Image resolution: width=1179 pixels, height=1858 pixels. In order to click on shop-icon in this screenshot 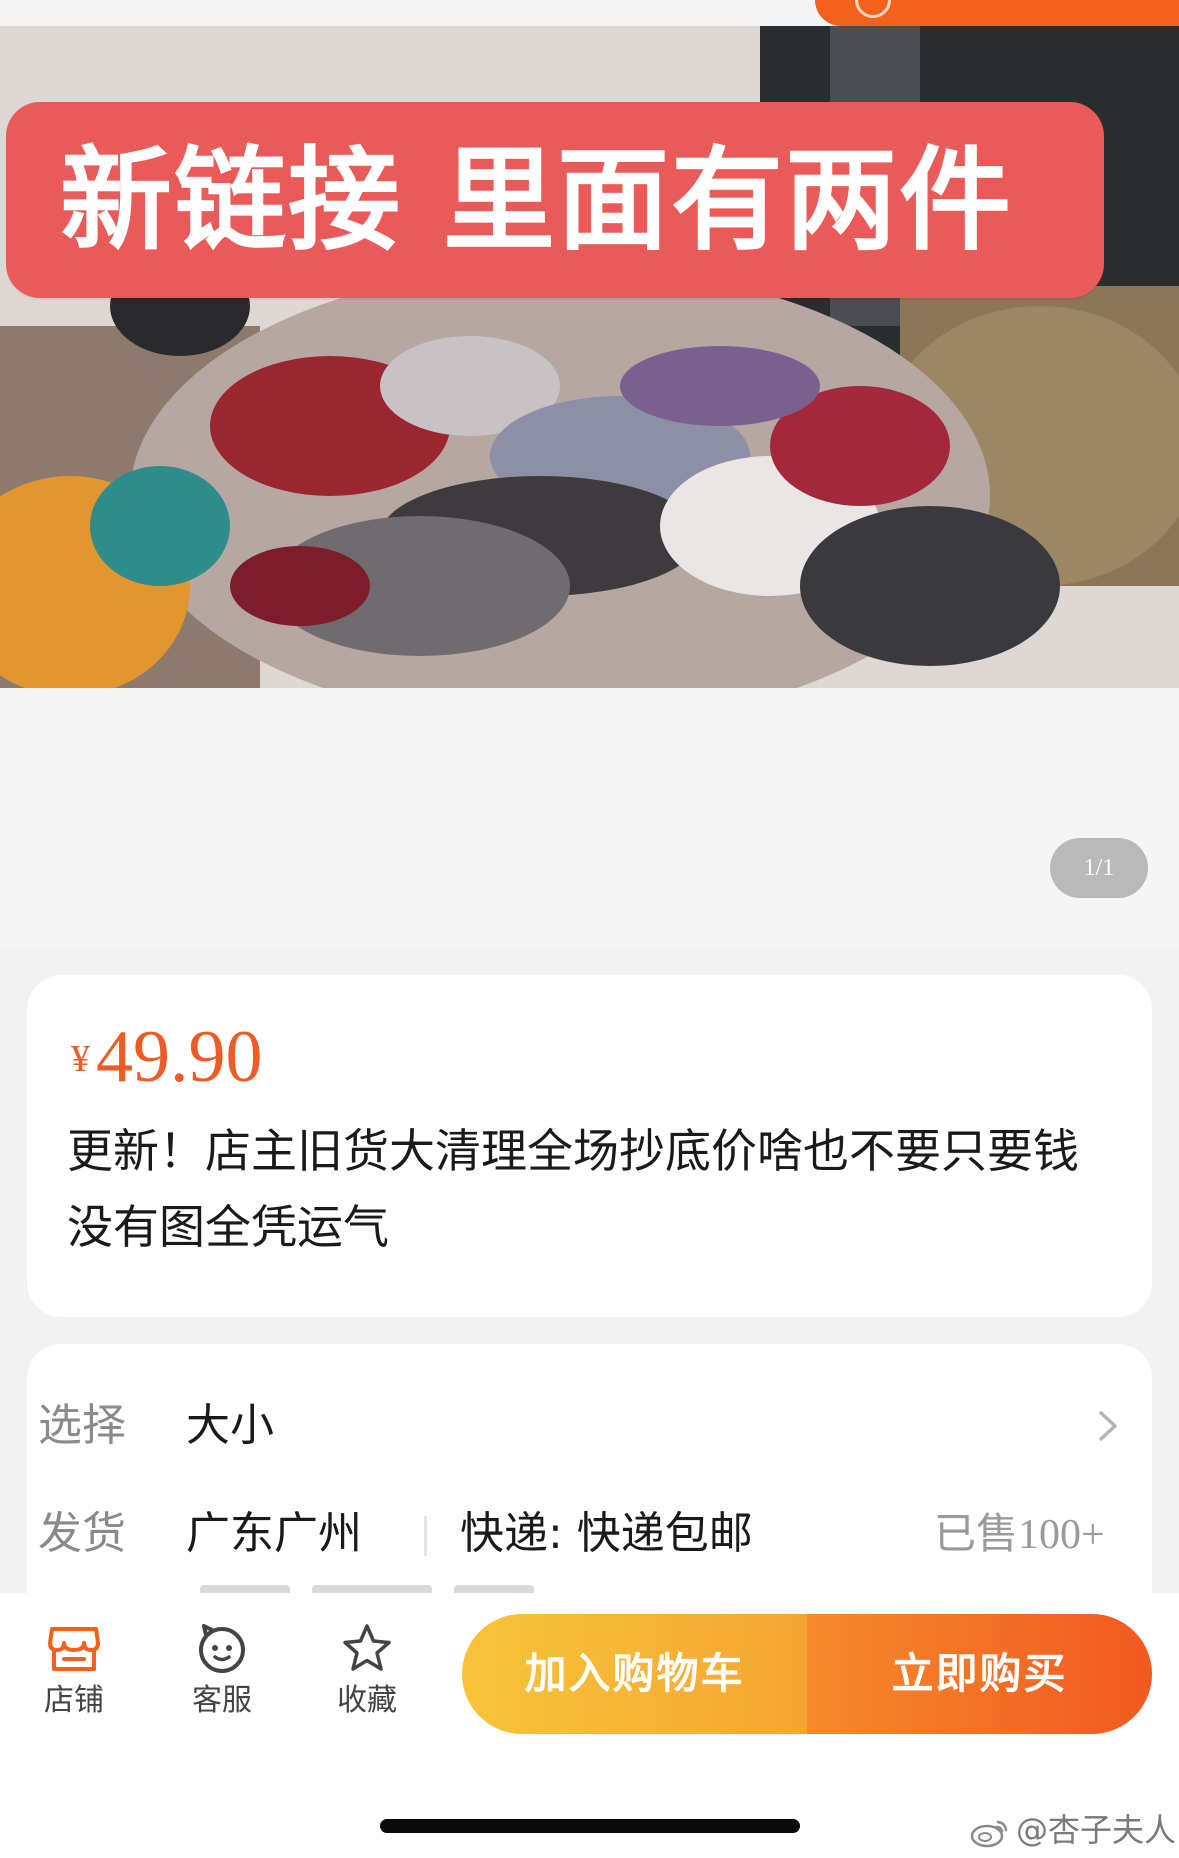, I will do `click(74, 1649)`.